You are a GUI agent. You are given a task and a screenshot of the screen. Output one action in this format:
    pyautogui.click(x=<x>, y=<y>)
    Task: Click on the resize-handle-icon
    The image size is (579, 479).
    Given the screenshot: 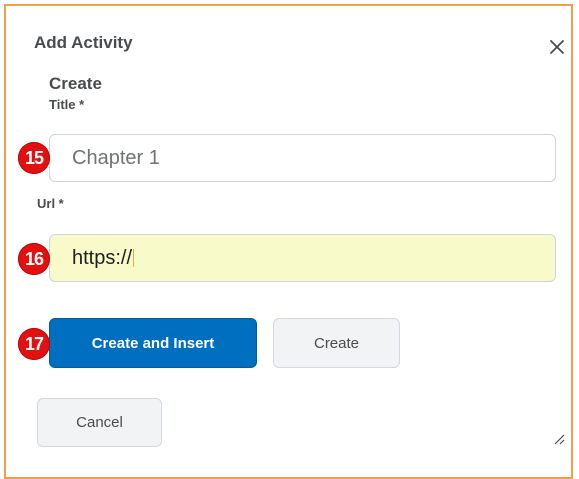 What is the action you would take?
    pyautogui.click(x=559, y=439)
    